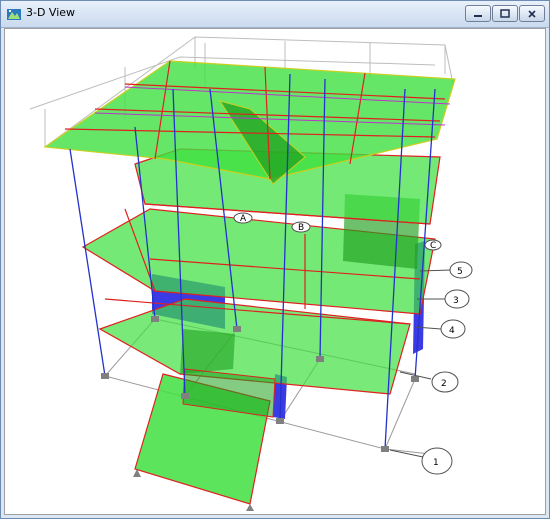 Image resolution: width=550 pixels, height=519 pixels. What do you see at coordinates (14, 14) in the screenshot?
I see `structure-app-icon` at bounding box center [14, 14].